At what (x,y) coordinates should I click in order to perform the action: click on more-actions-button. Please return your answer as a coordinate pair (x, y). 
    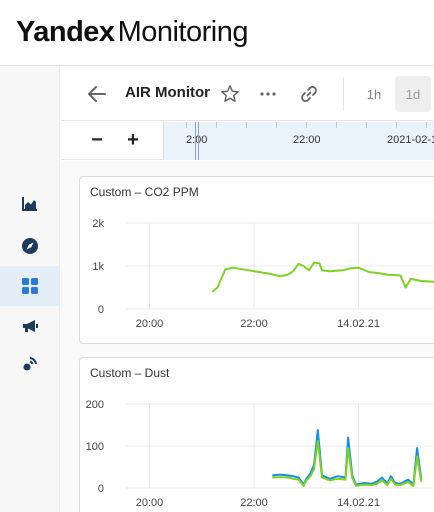
    Looking at the image, I should click on (268, 94).